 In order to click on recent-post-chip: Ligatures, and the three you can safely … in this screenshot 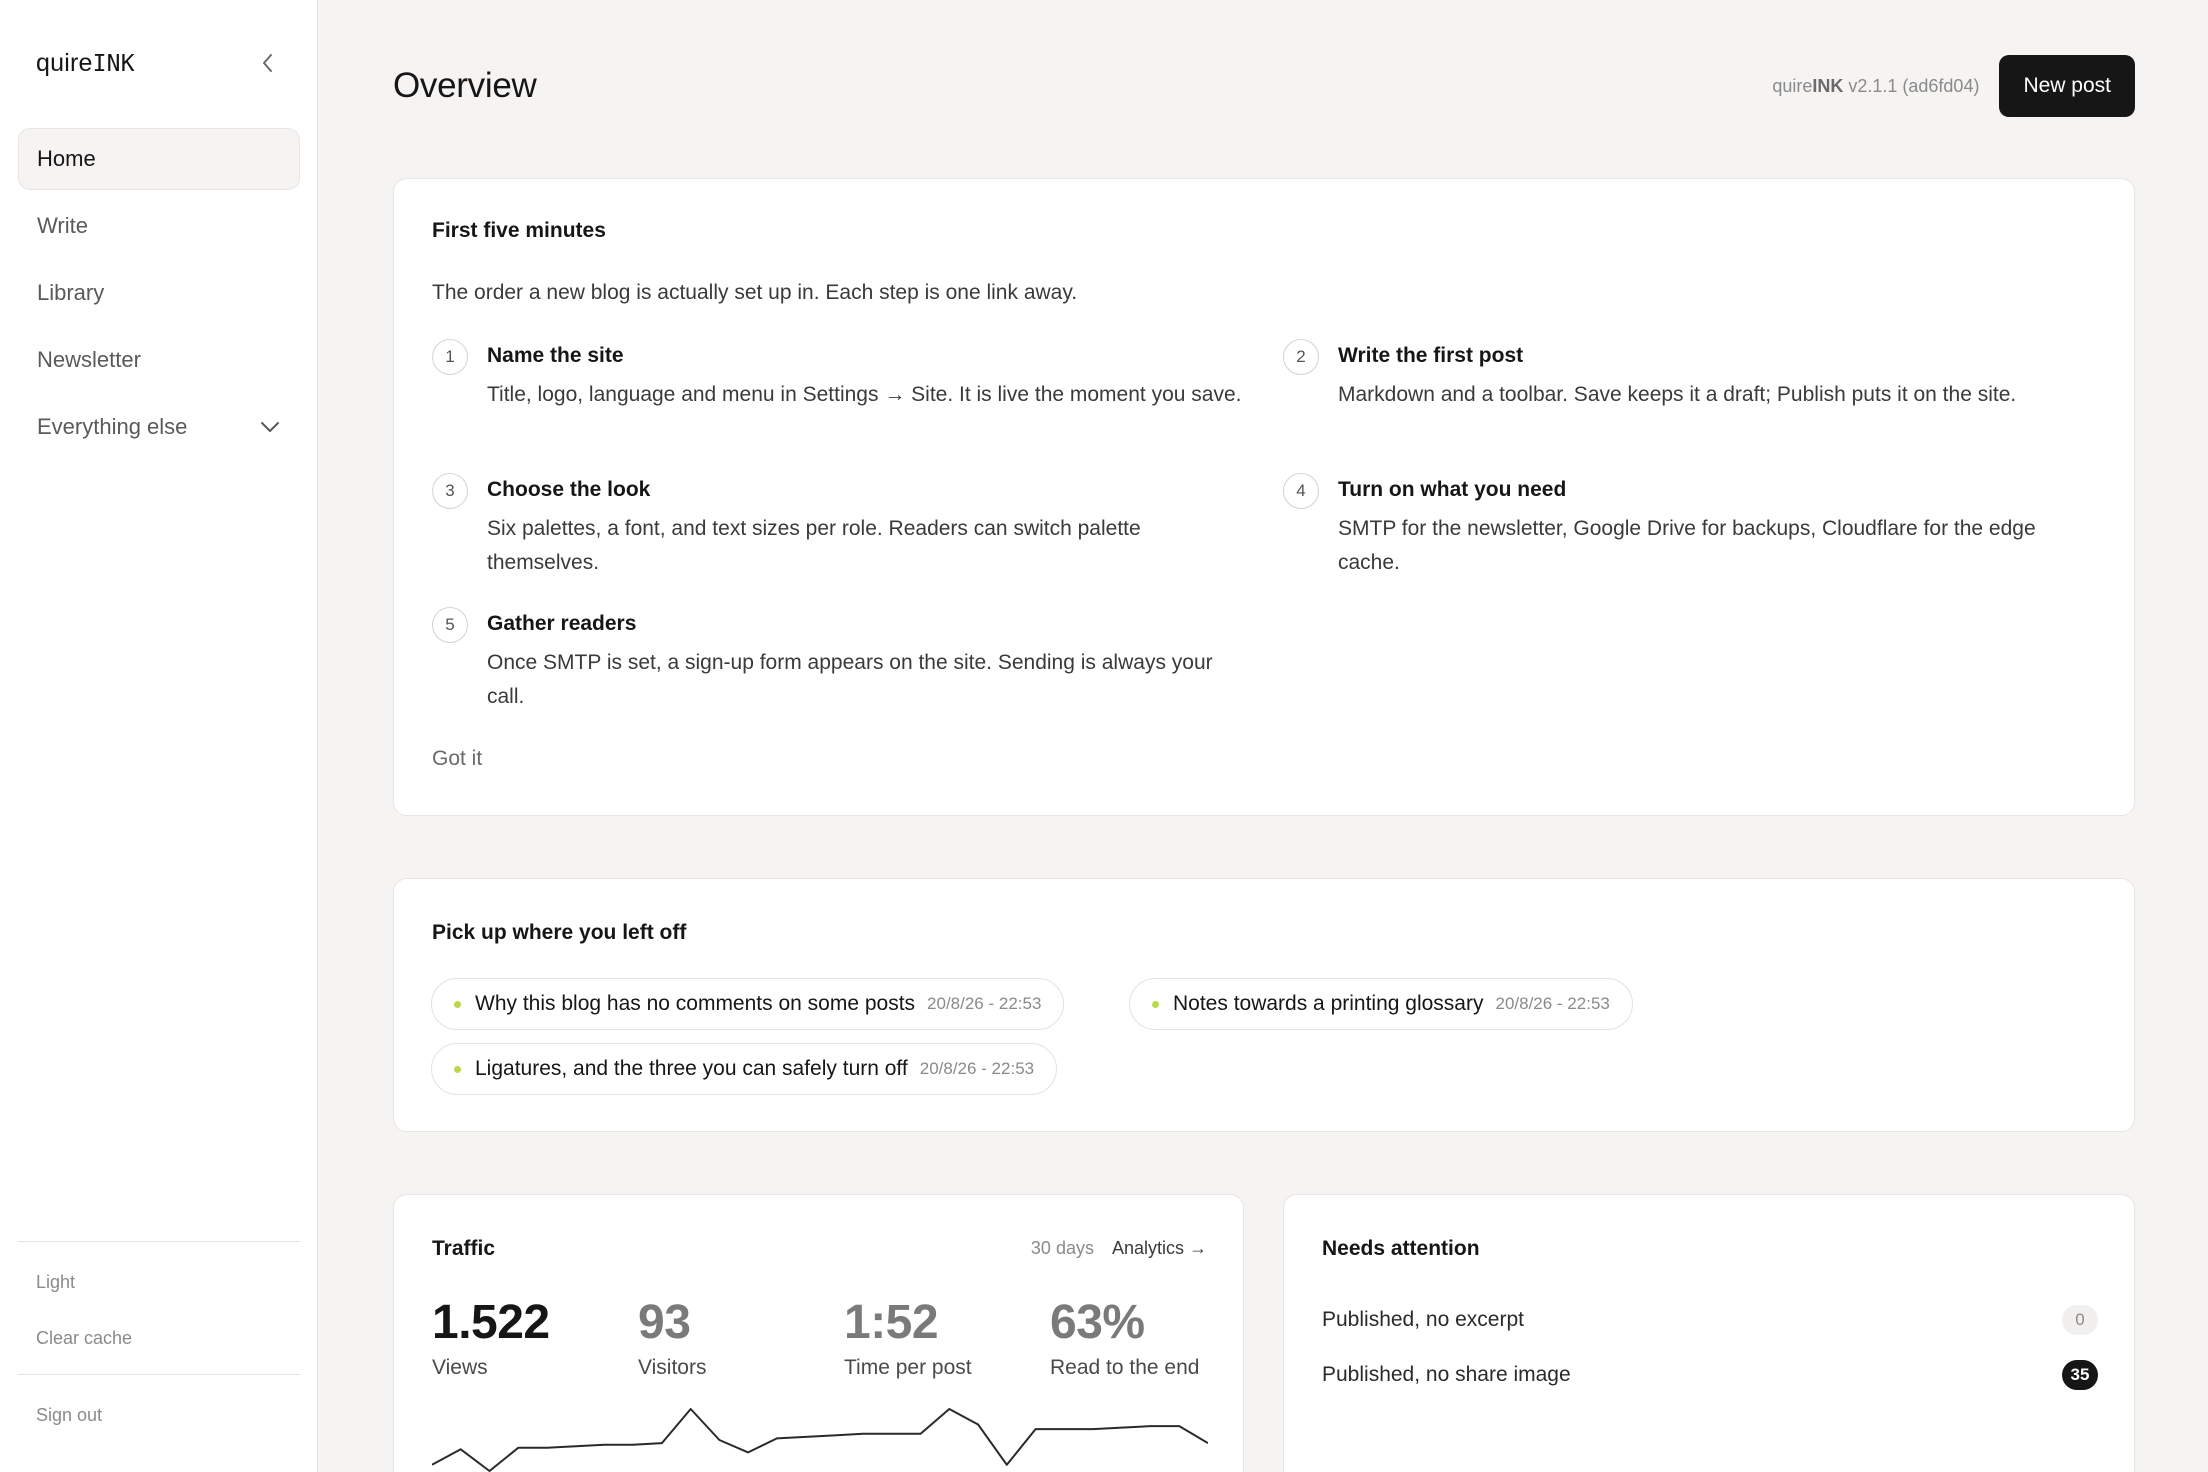, I will do `click(744, 1069)`.